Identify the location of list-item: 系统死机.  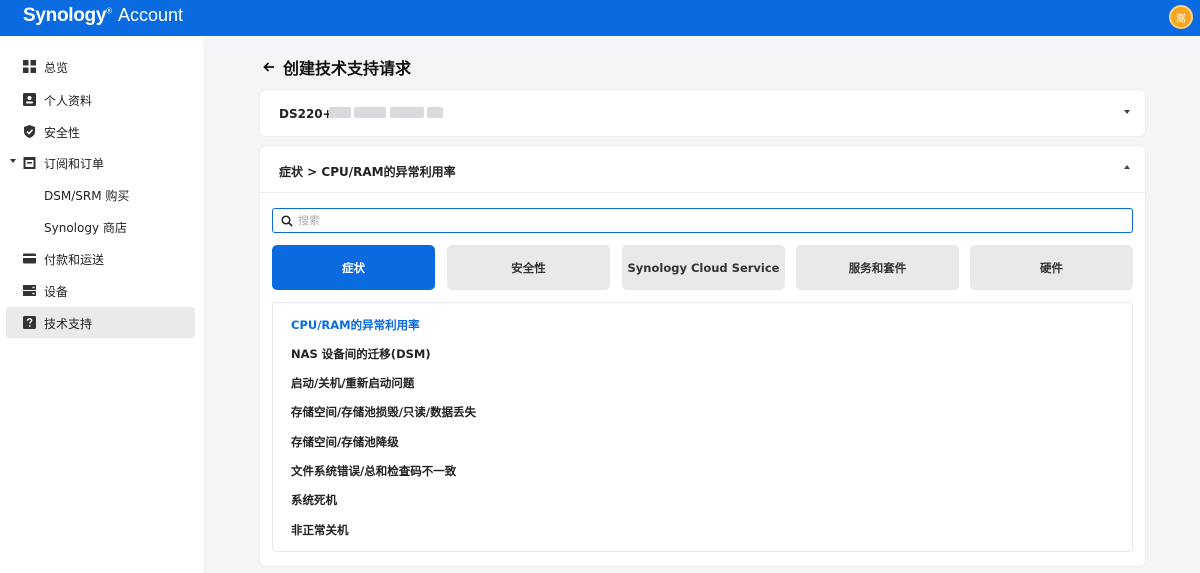
(314, 500).